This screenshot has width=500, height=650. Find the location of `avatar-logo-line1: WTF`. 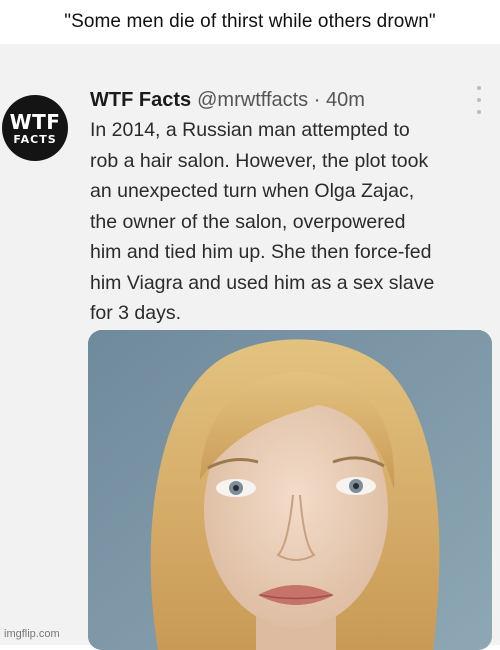

avatar-logo-line1: WTF is located at coordinates (35, 121).